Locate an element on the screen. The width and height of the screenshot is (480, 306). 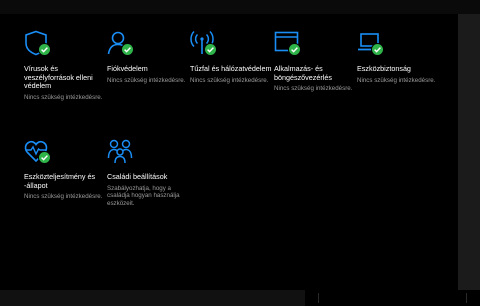
heart-pulse-icon is located at coordinates (38, 152).